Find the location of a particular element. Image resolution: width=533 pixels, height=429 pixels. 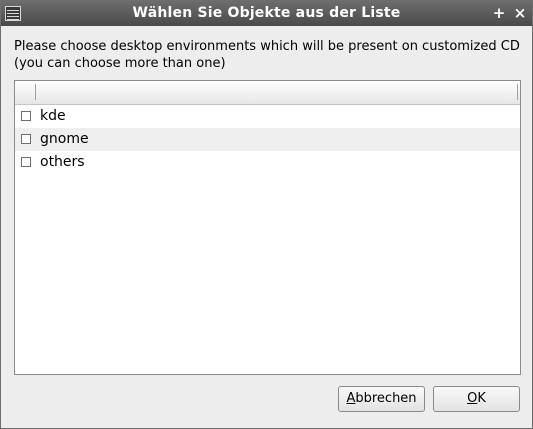

list-item-label: others is located at coordinates (62, 162).